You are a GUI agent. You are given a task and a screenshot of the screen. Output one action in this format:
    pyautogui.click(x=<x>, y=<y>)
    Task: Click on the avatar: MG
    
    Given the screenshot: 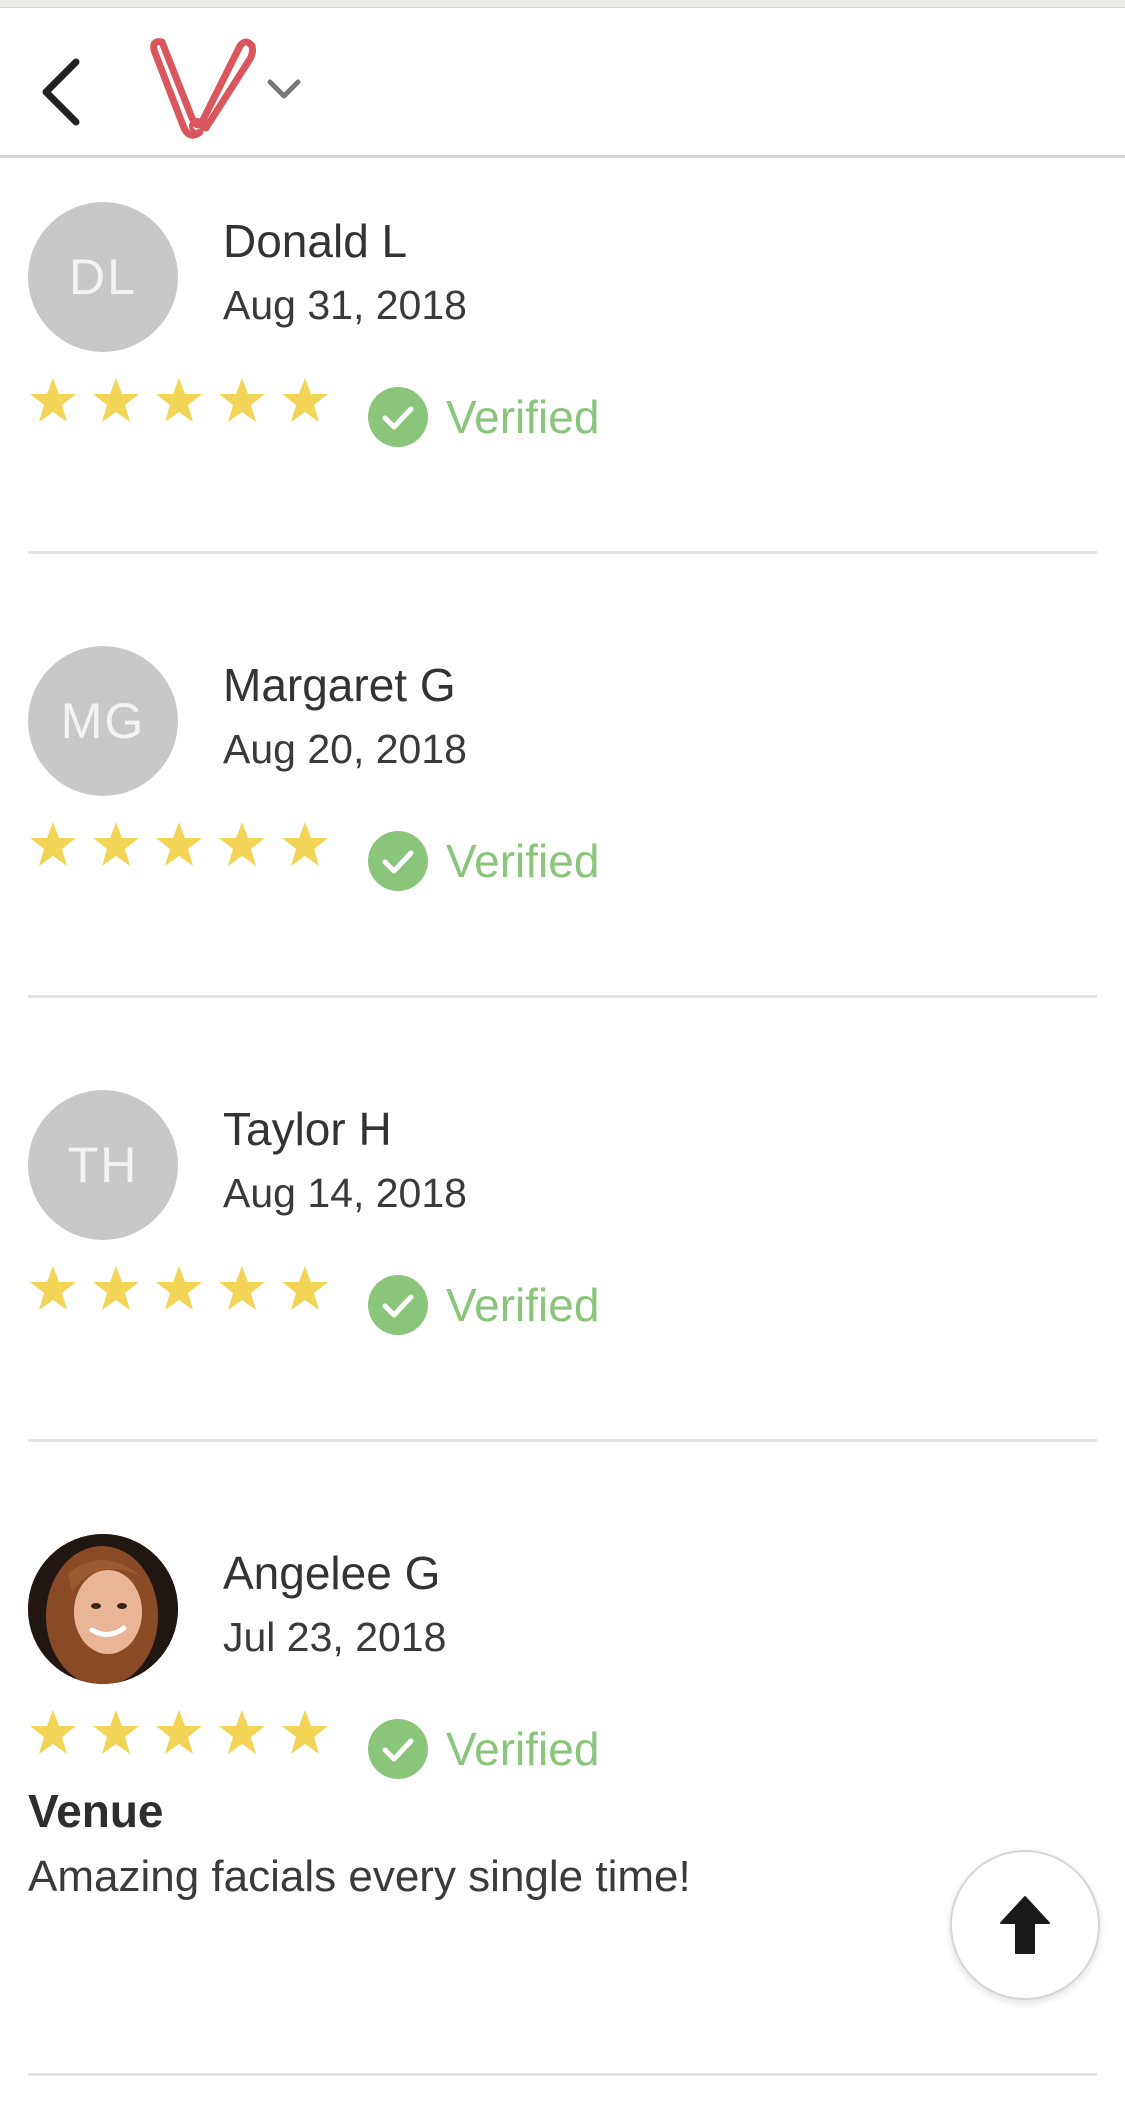 What is the action you would take?
    pyautogui.click(x=103, y=721)
    